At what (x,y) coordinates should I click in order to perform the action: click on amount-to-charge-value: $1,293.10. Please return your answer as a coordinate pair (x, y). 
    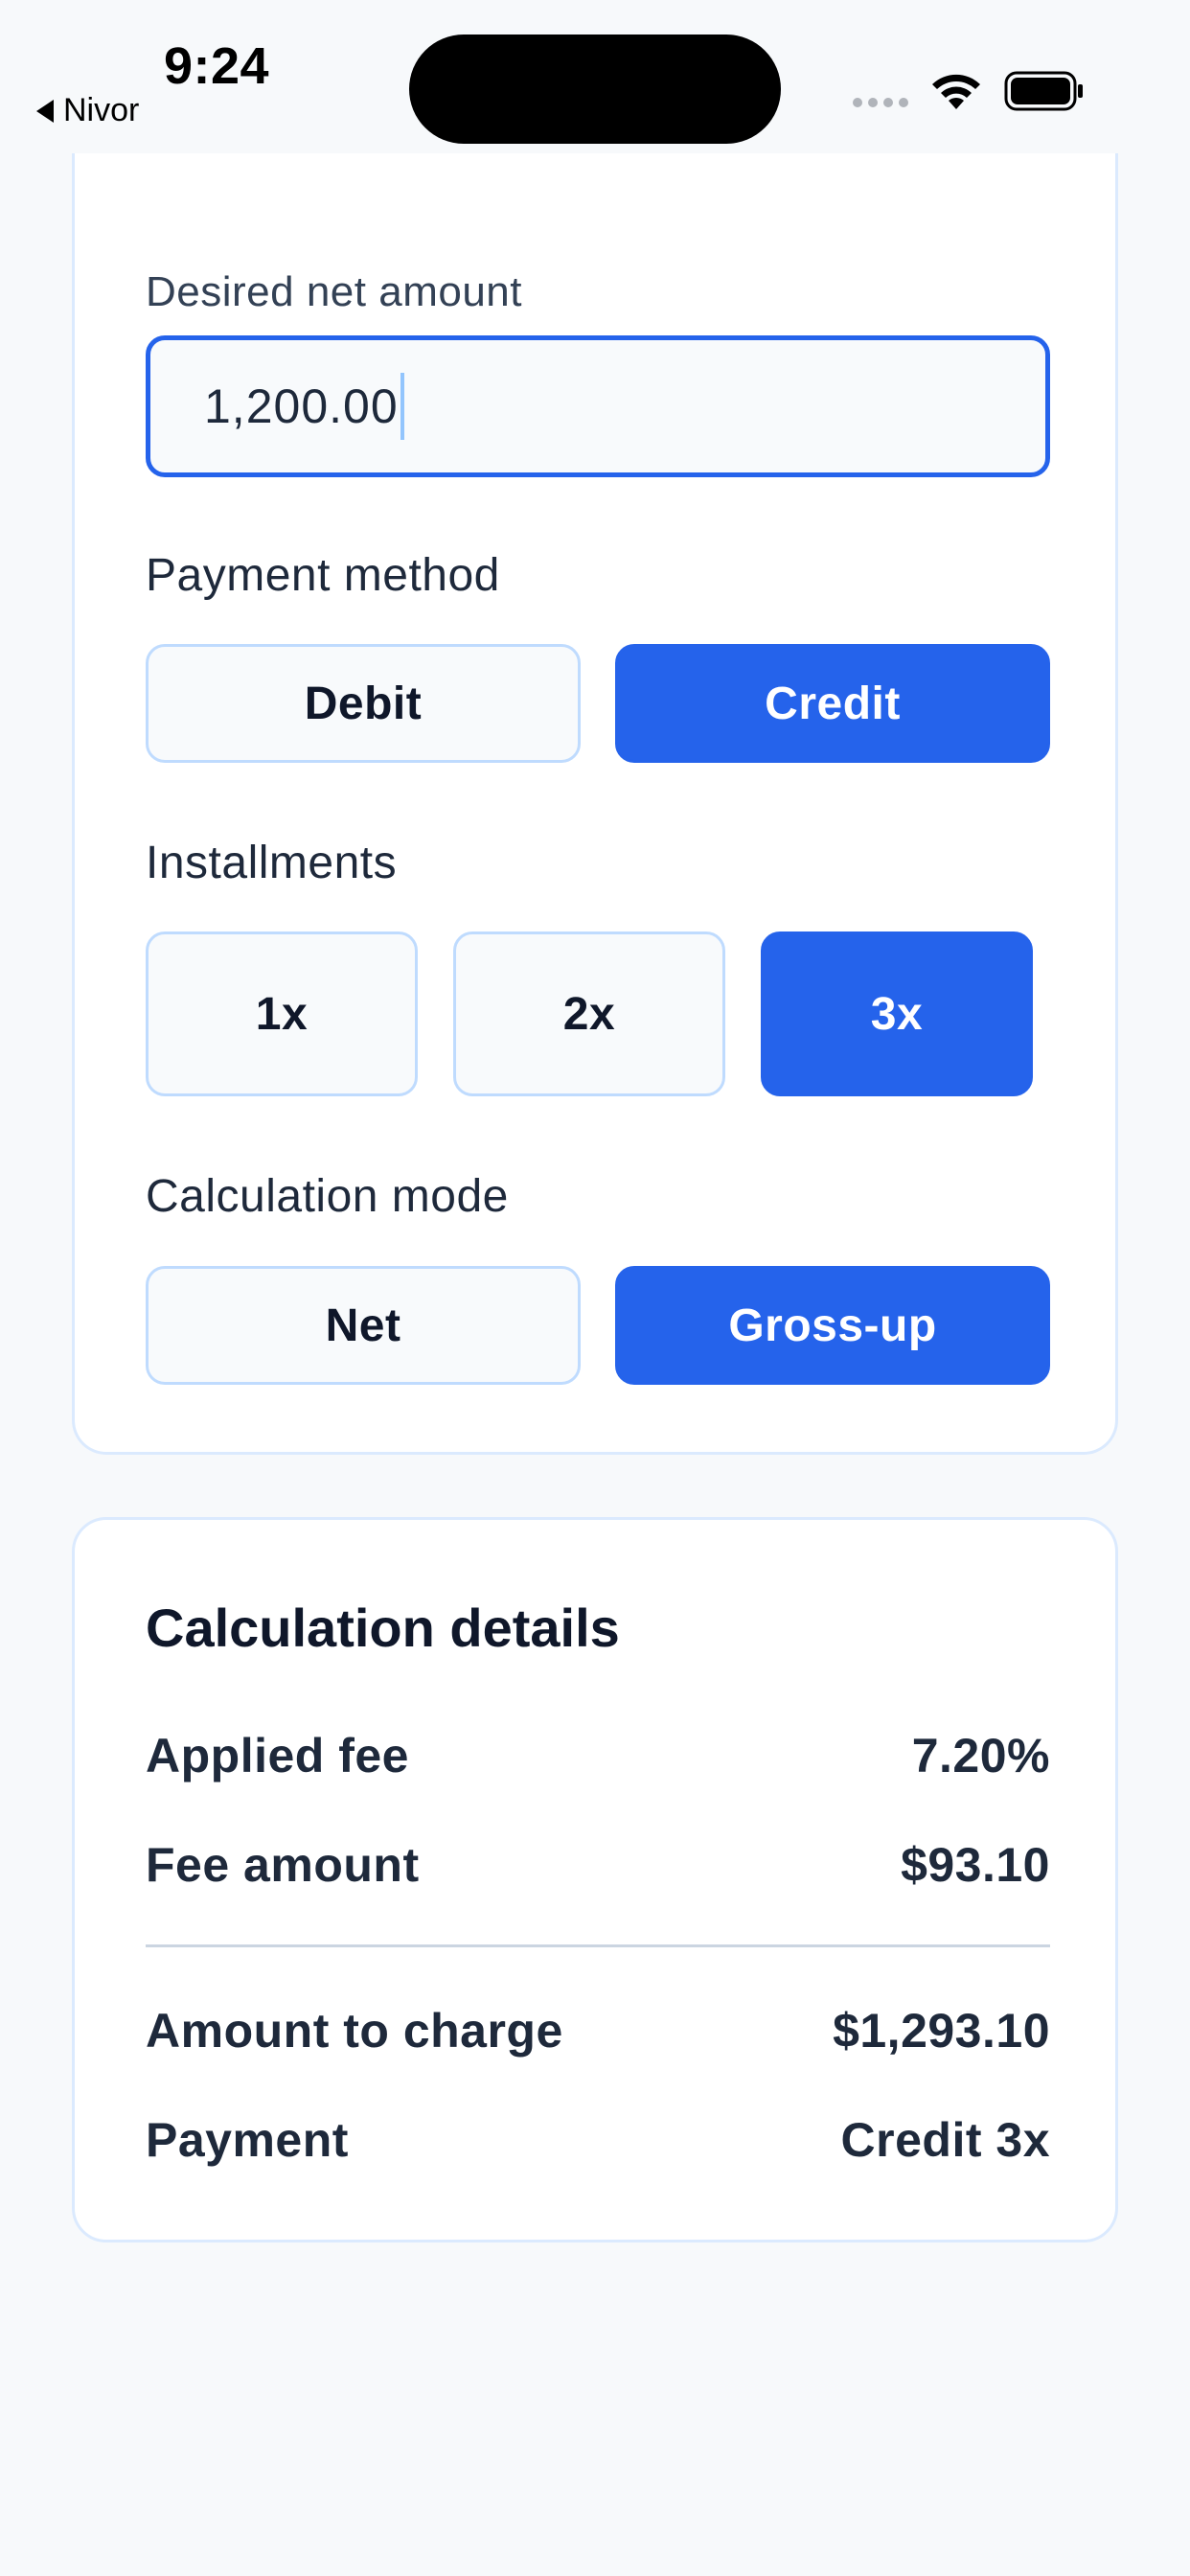
    Looking at the image, I should click on (942, 2031).